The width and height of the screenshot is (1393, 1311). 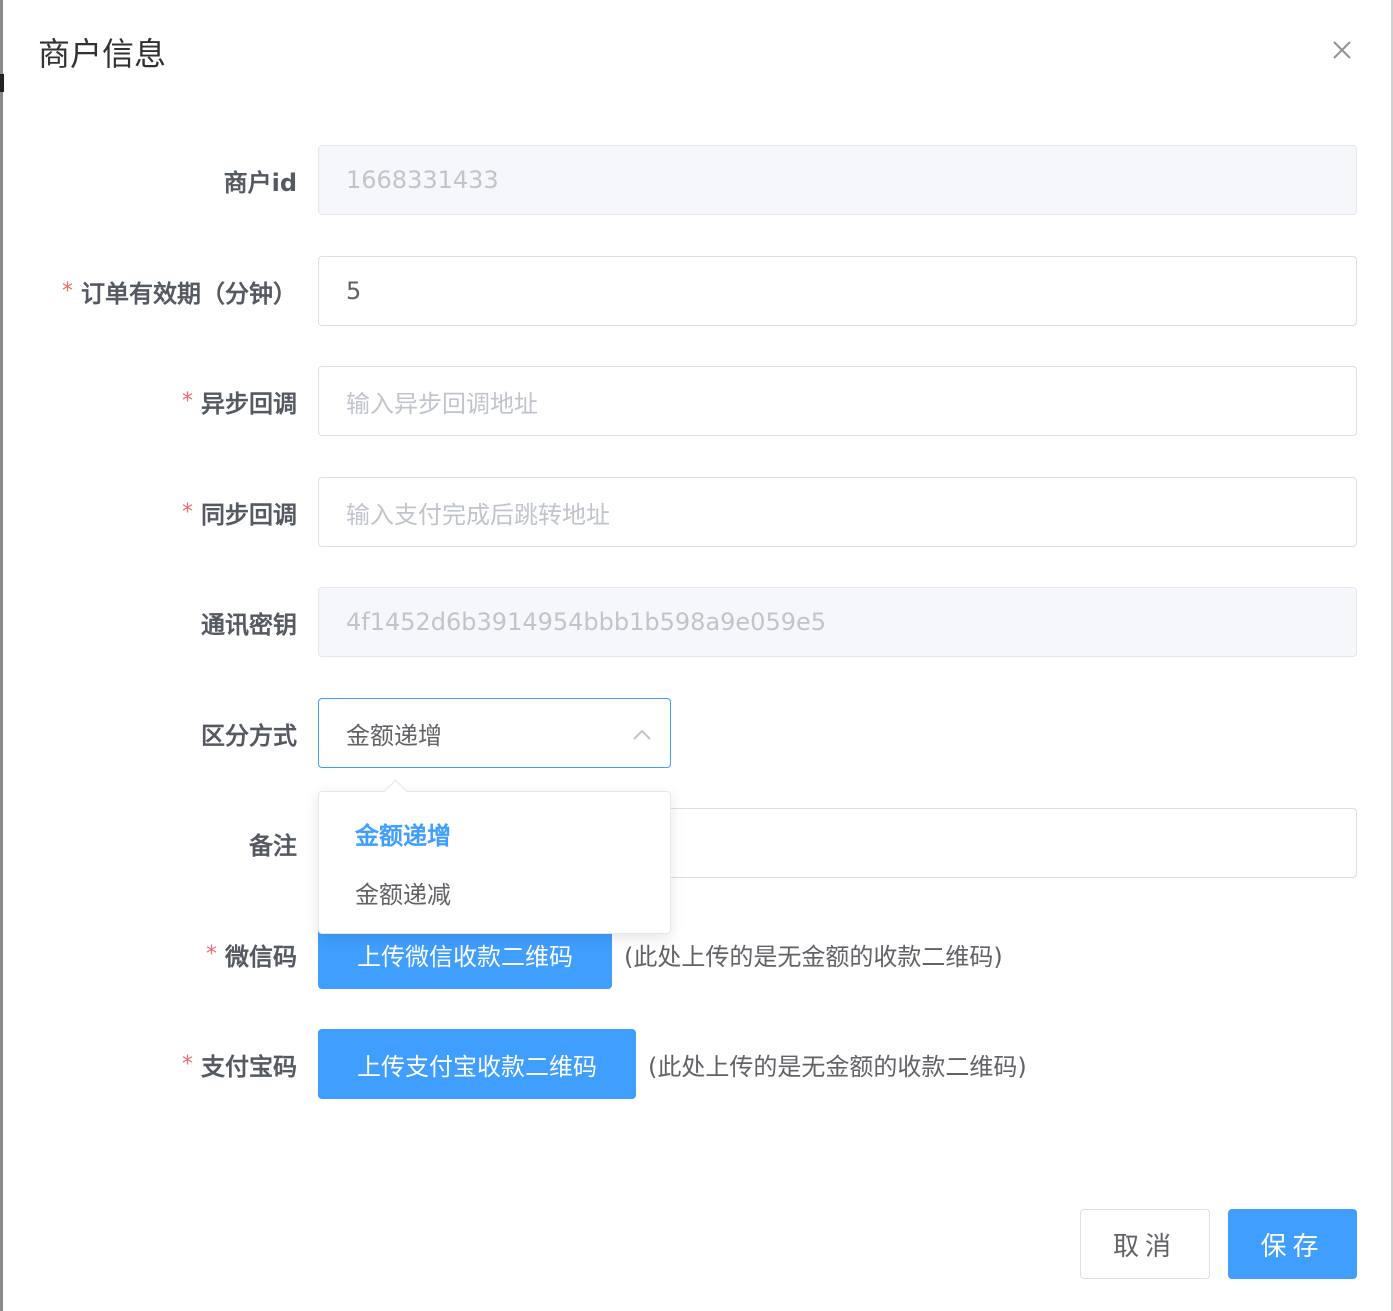 I want to click on dropdown-option-increase: 金额递增, so click(x=494, y=833).